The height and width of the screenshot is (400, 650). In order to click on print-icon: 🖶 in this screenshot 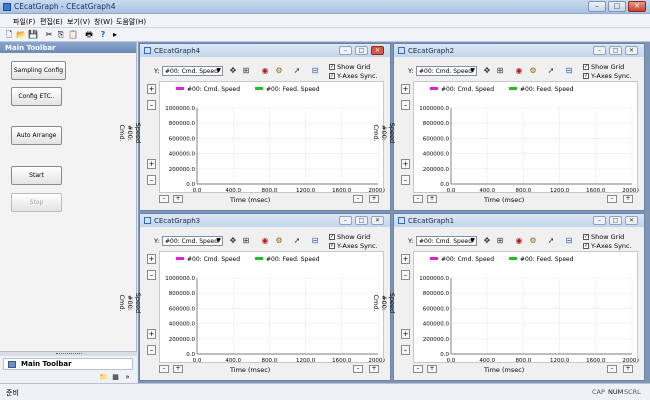, I will do `click(89, 35)`.